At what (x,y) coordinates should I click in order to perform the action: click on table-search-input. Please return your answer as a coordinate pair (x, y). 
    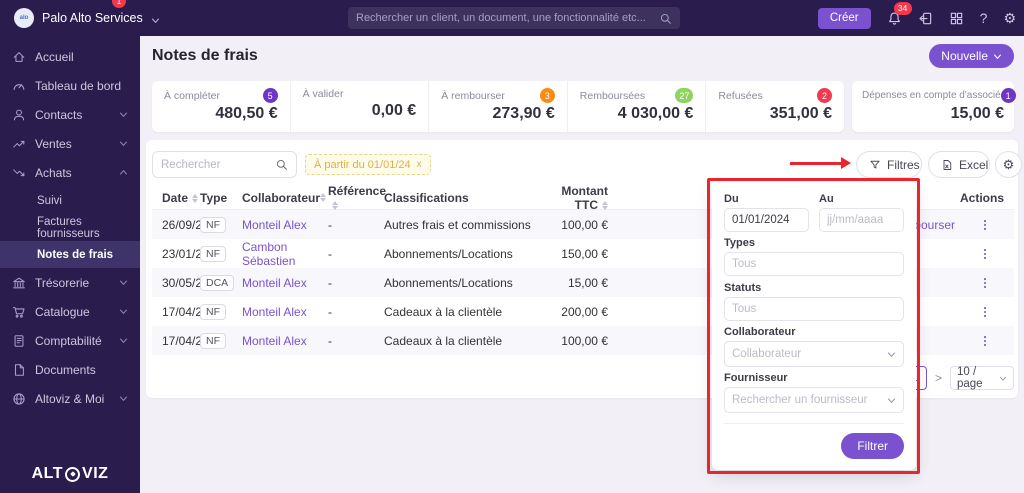
    Looking at the image, I should click on (218, 164).